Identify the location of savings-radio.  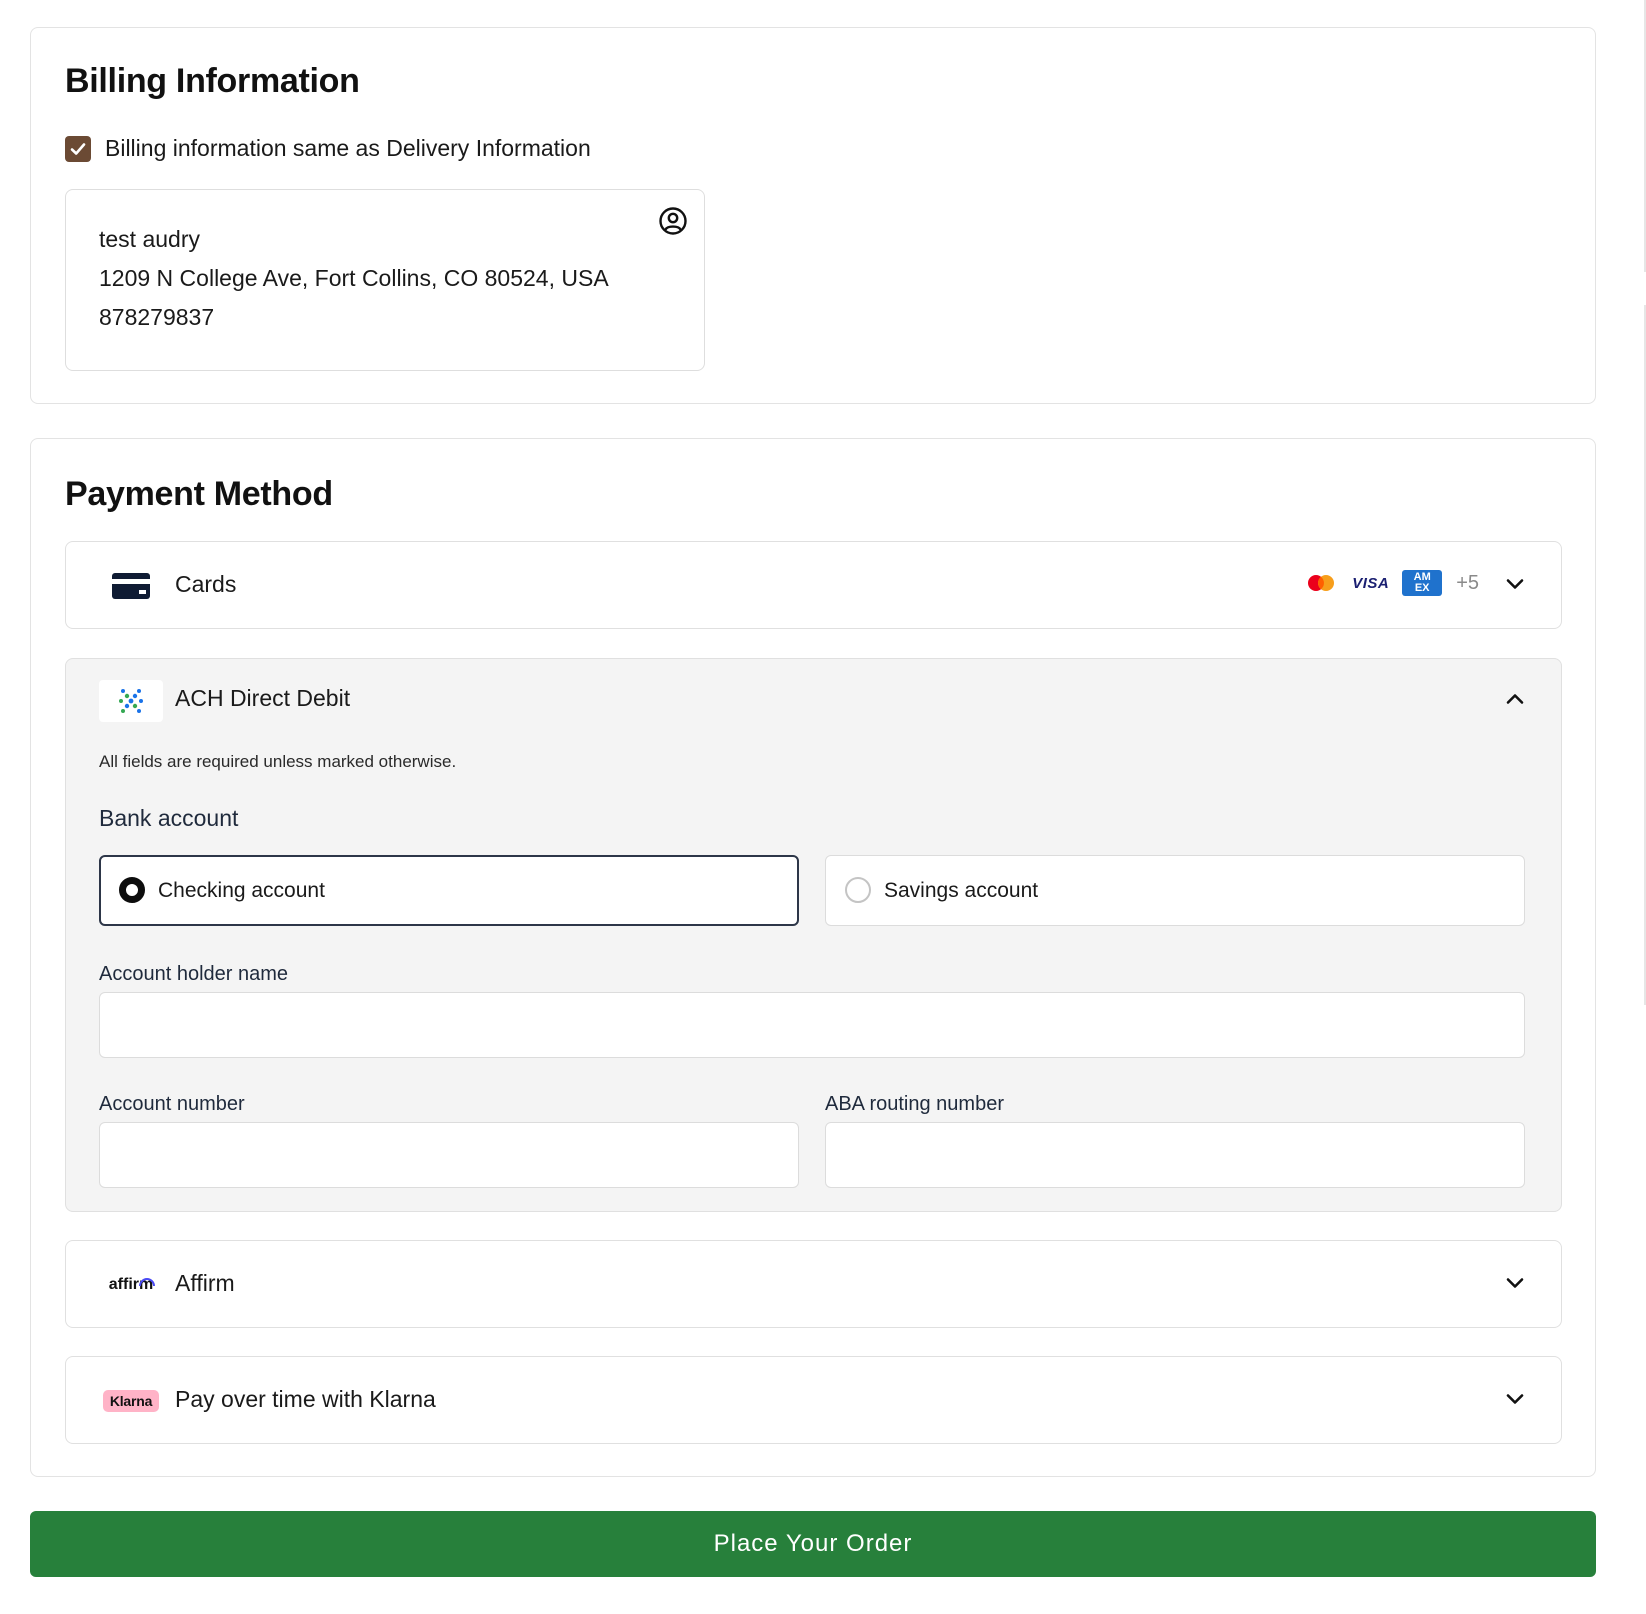
(858, 890).